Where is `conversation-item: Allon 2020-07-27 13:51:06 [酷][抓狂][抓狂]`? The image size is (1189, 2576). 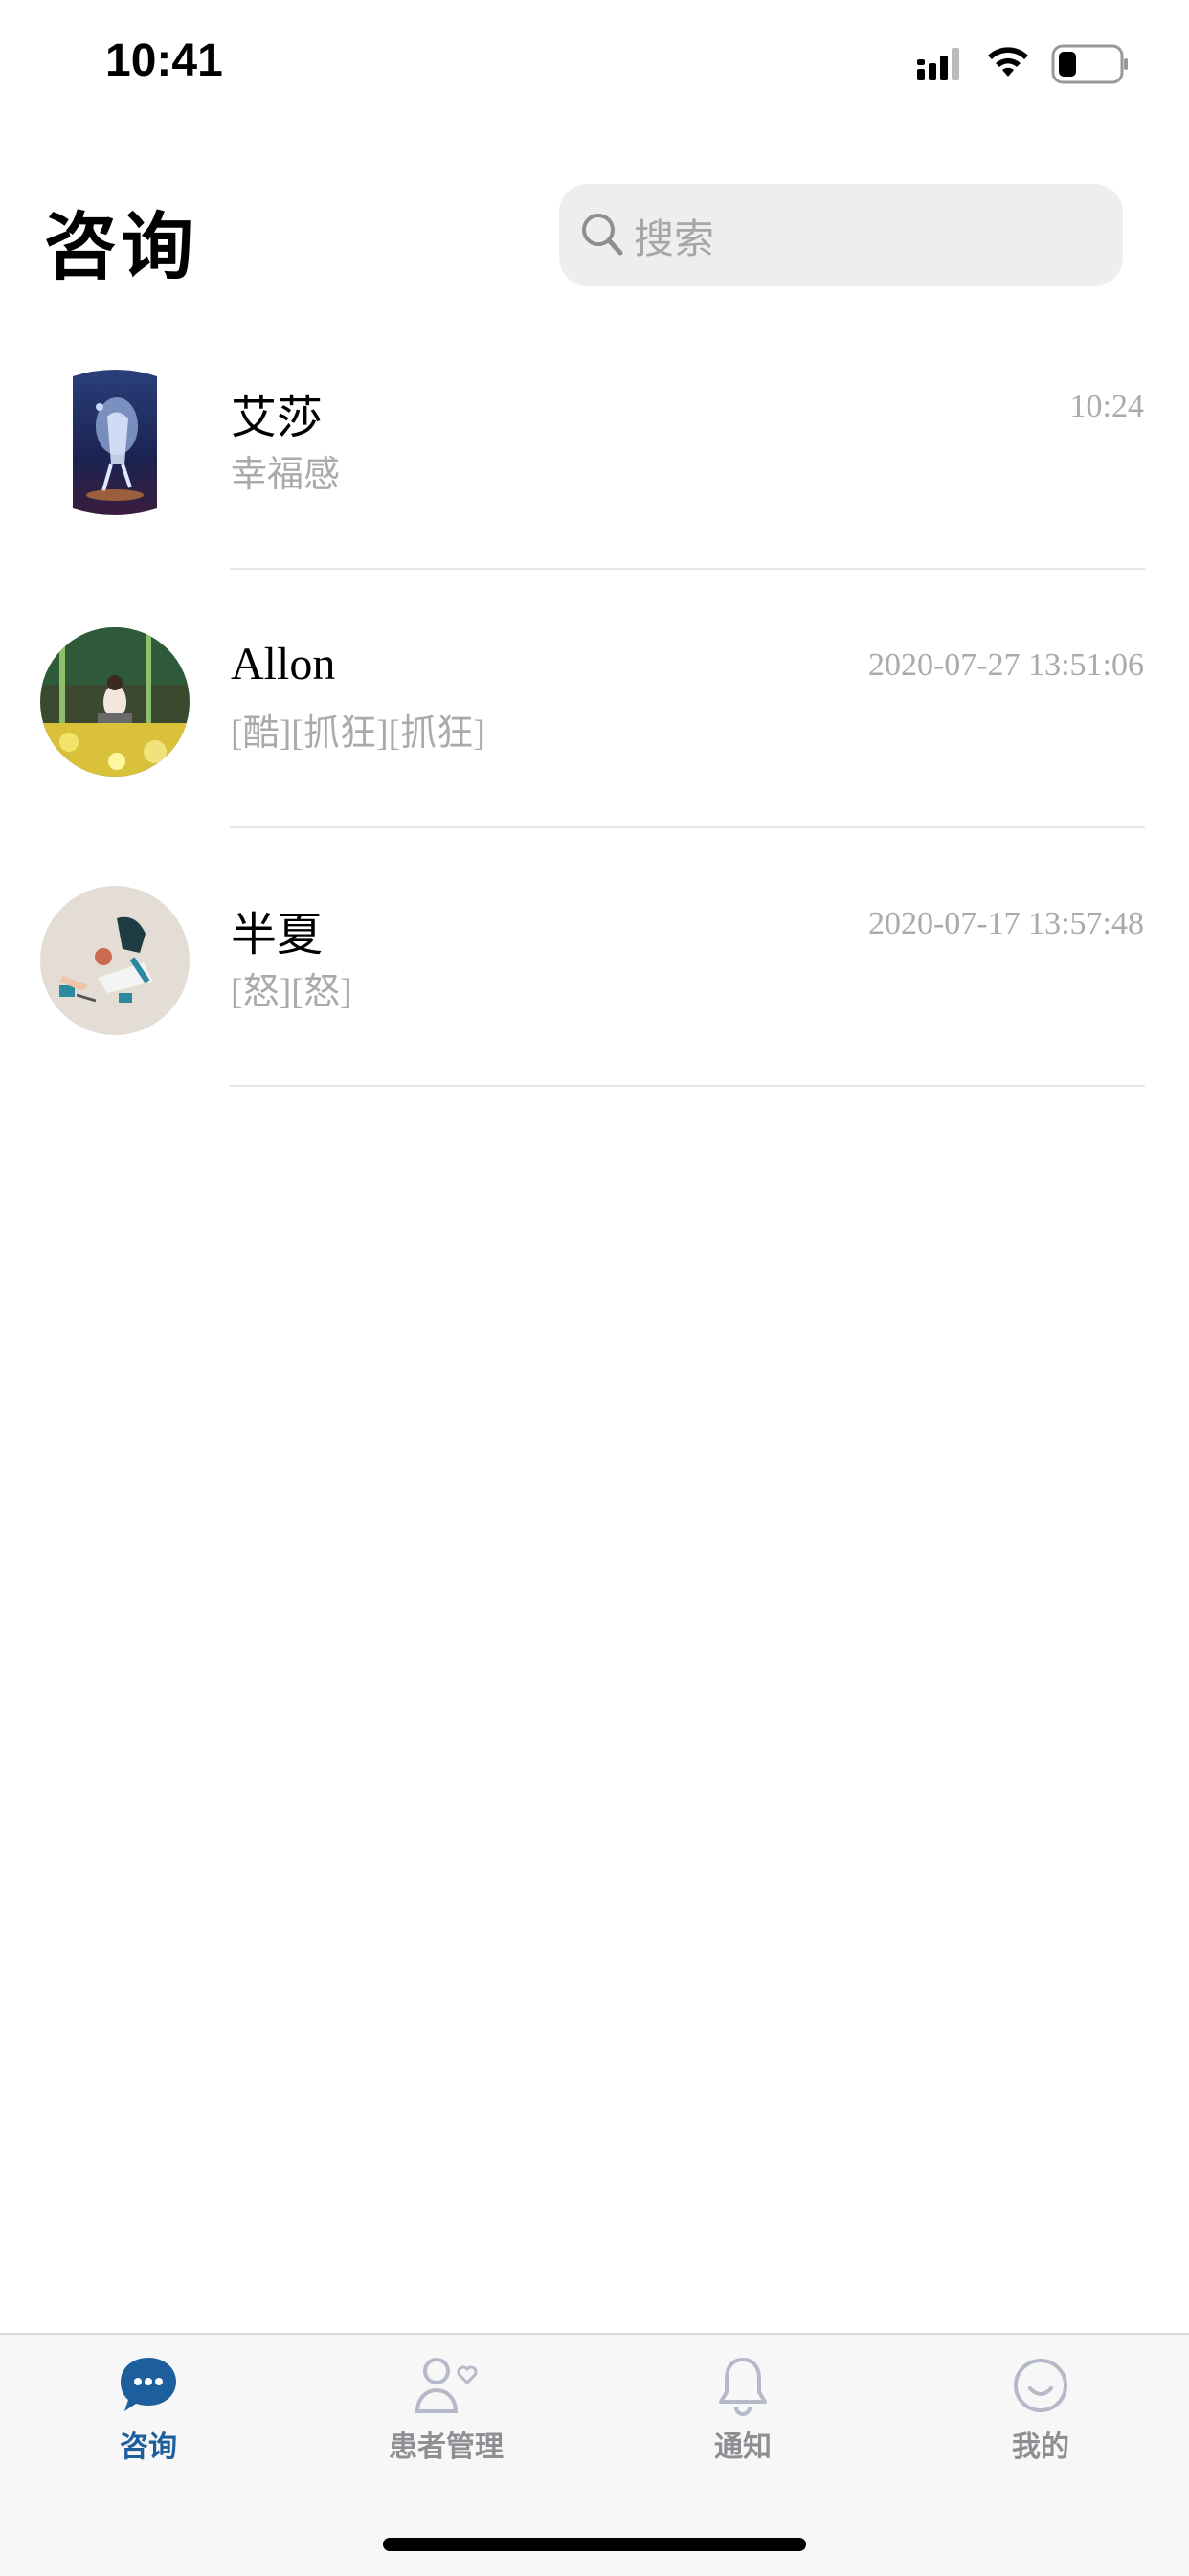 conversation-item: Allon 2020-07-27 13:51:06 [酷][抓狂][抓狂] is located at coordinates (594, 732).